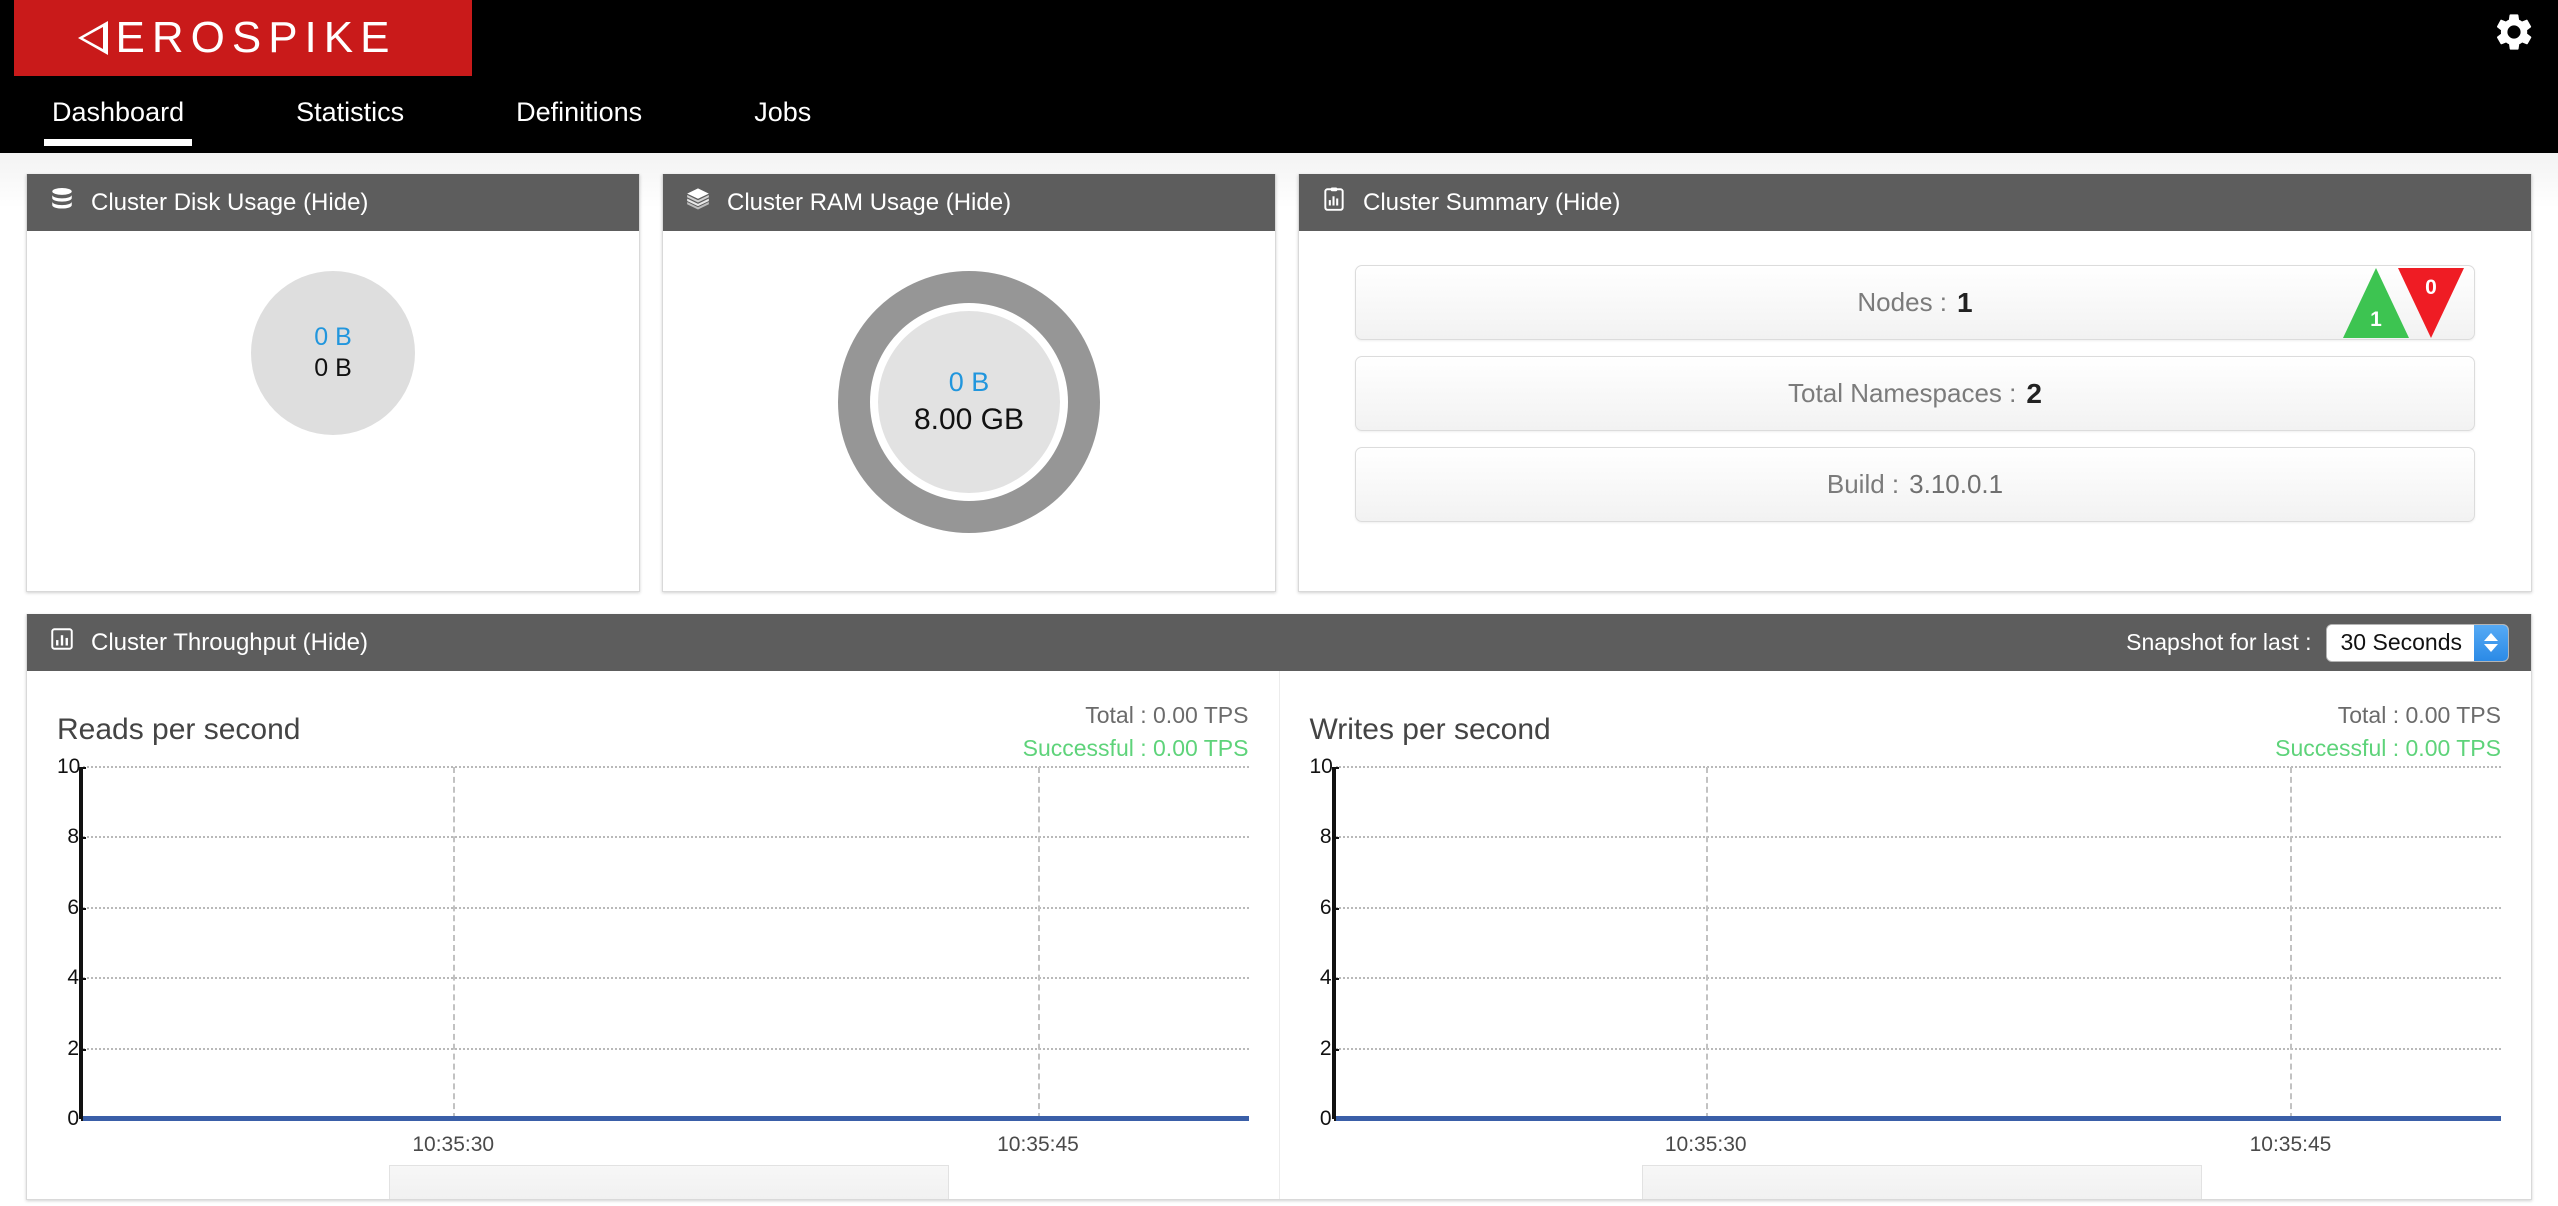  I want to click on cluster-disk-usage-body: 0 B 0 B, so click(333, 411).